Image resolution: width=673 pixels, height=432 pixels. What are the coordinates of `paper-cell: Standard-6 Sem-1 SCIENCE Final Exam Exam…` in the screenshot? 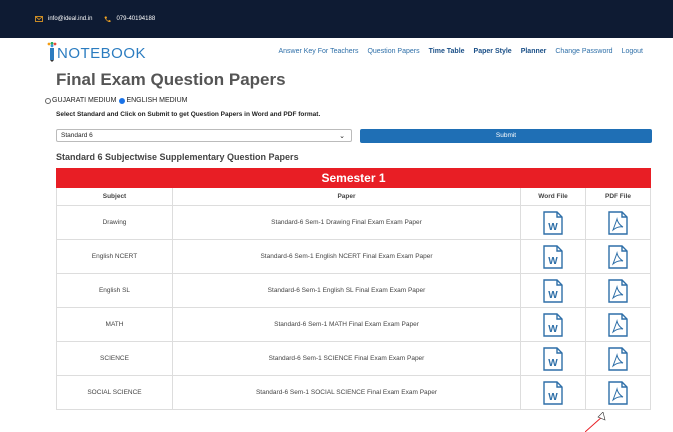 It's located at (347, 358).